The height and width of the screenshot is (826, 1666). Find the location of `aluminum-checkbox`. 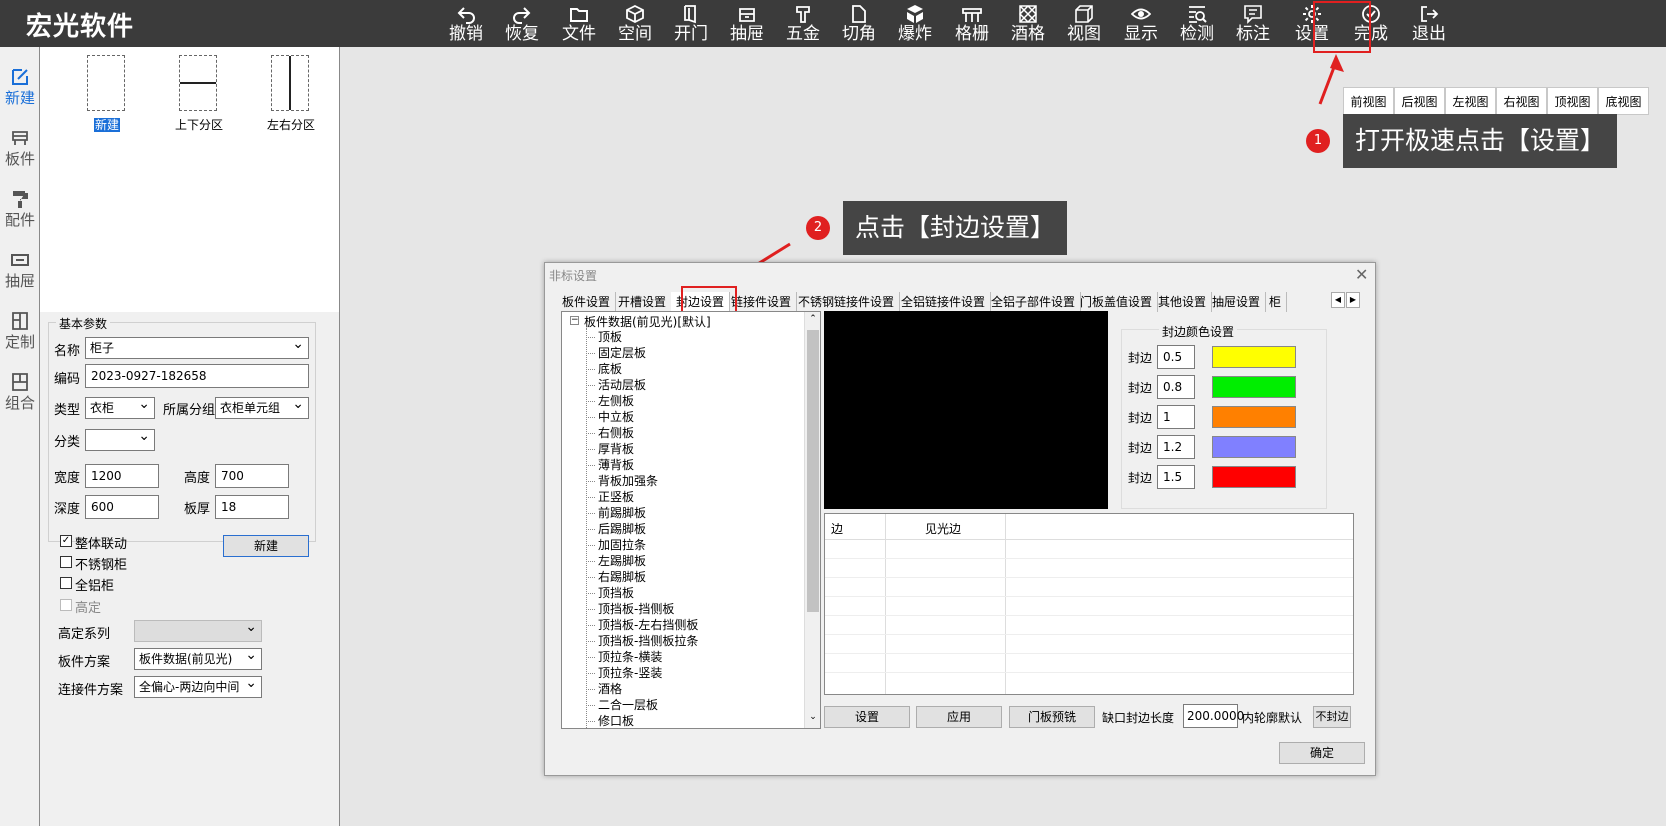

aluminum-checkbox is located at coordinates (66, 583).